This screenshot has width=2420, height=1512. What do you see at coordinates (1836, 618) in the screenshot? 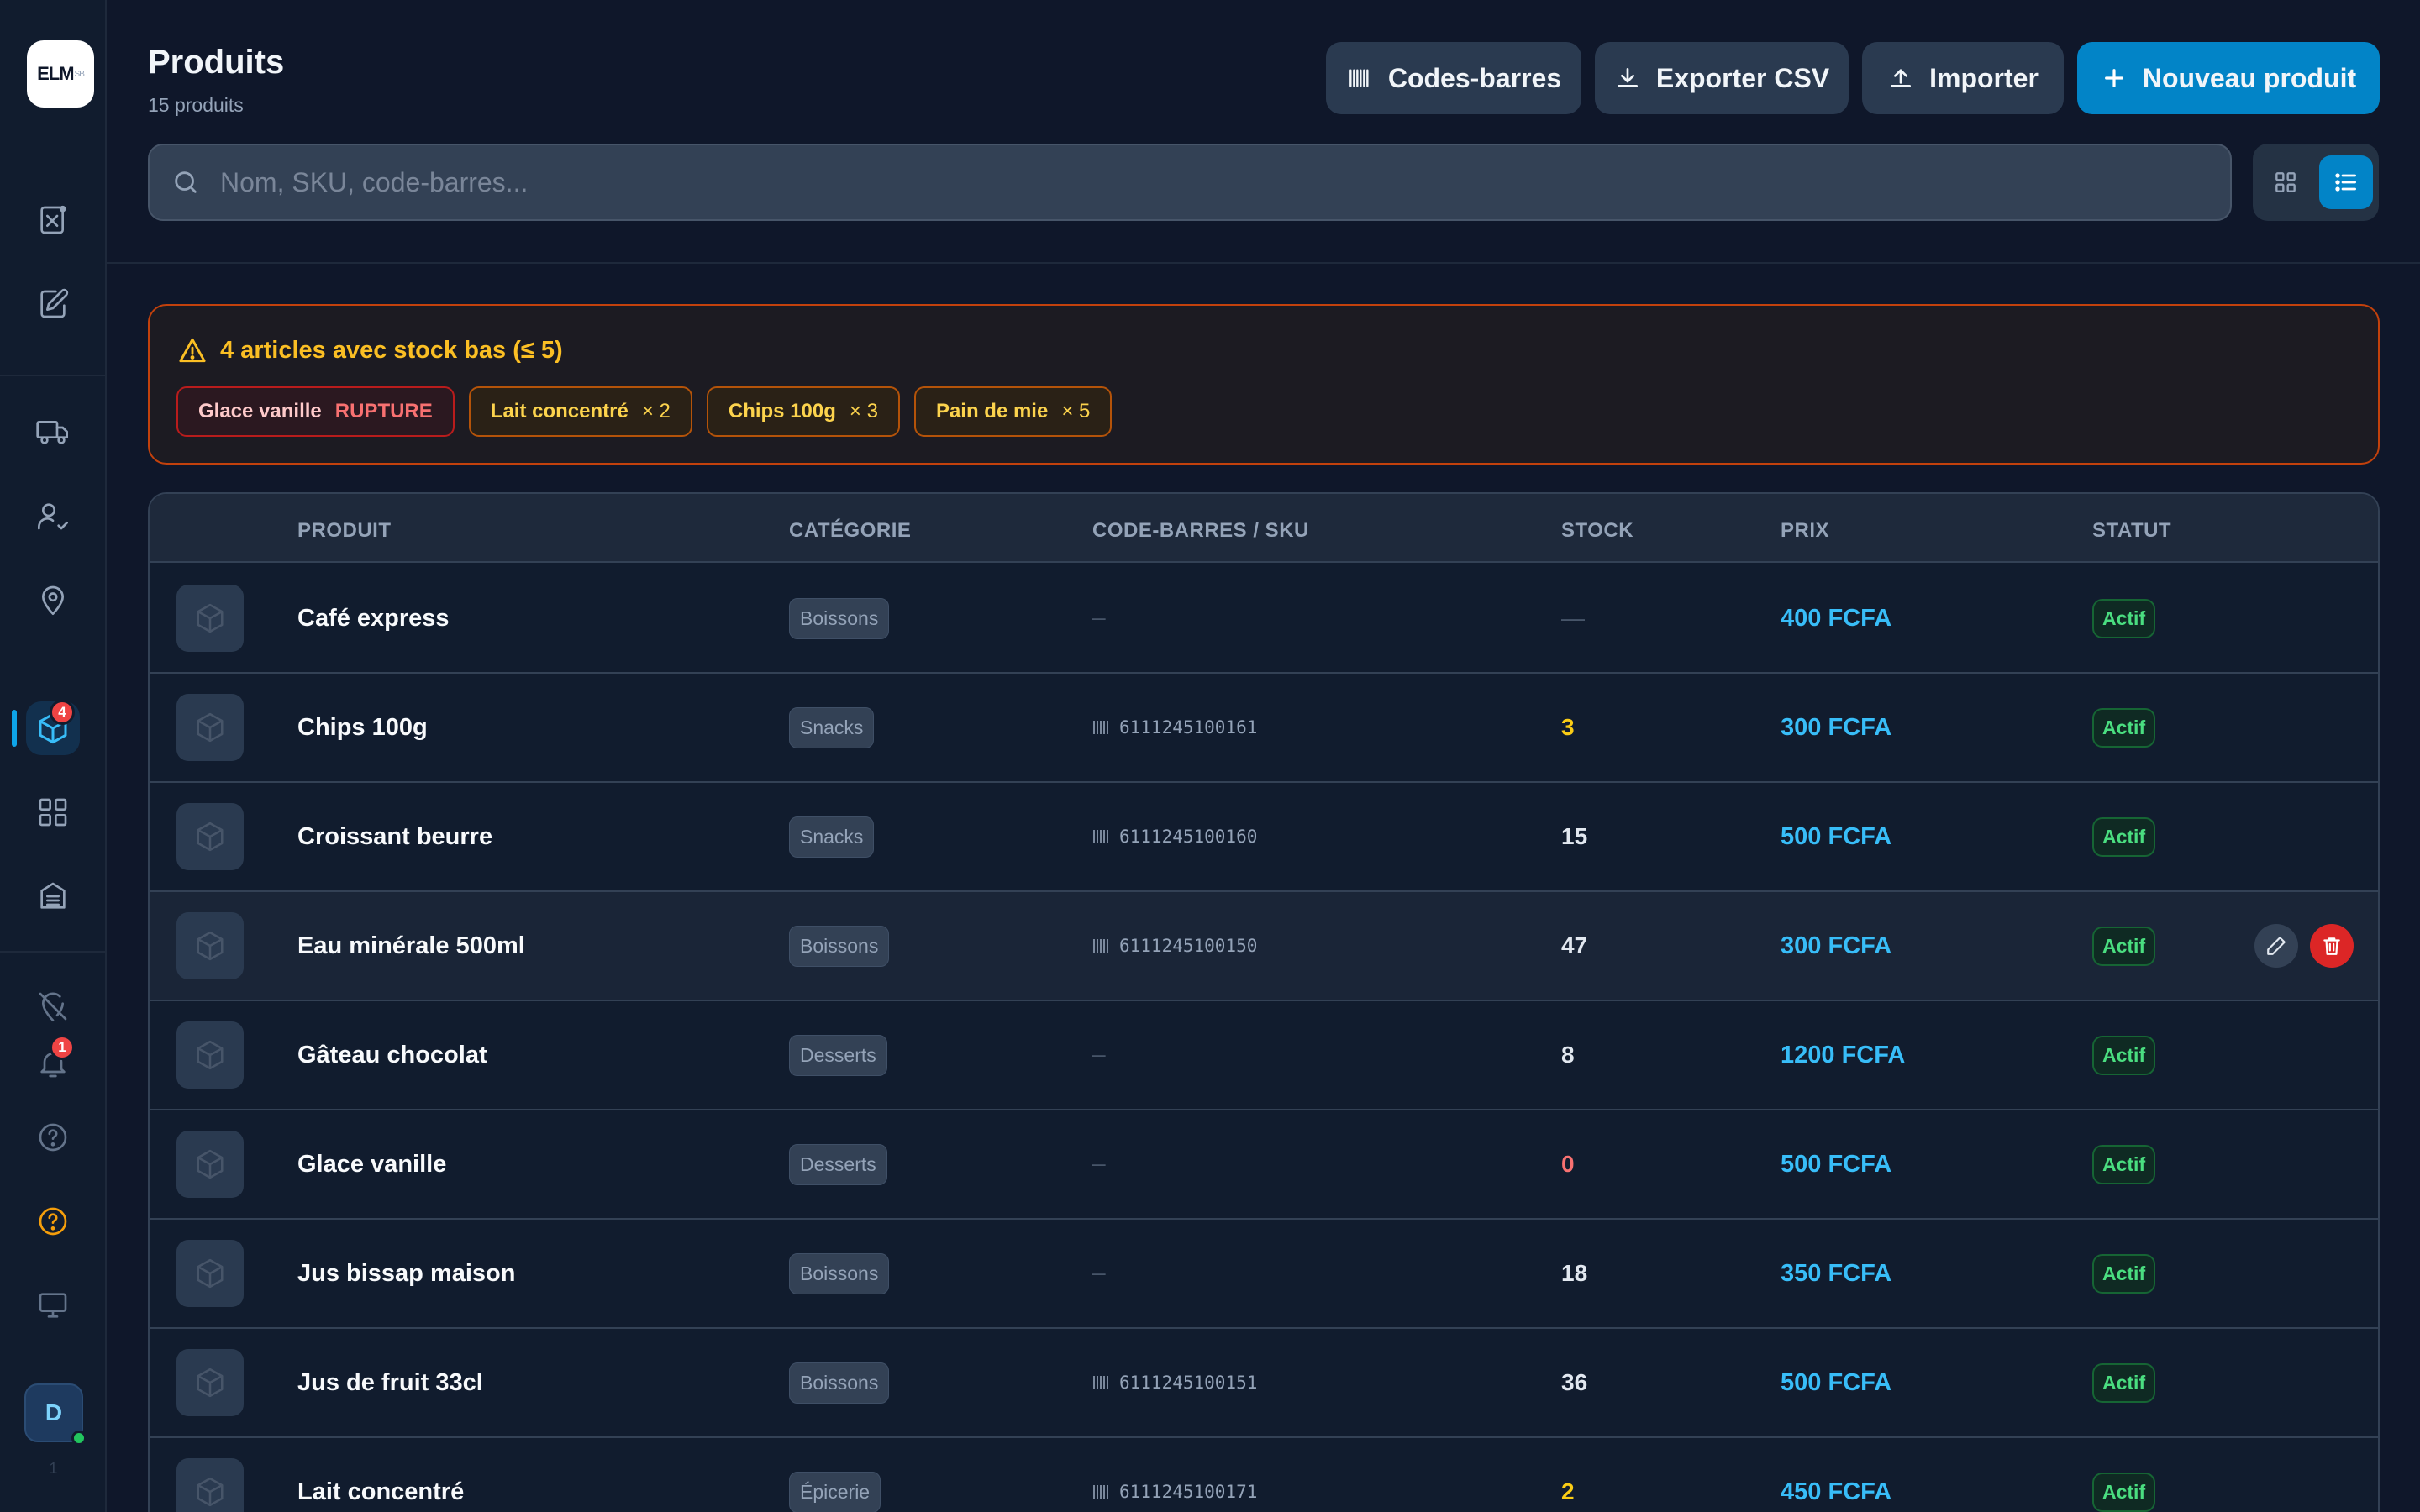
I see `price-value: 400 FCFA` at bounding box center [1836, 618].